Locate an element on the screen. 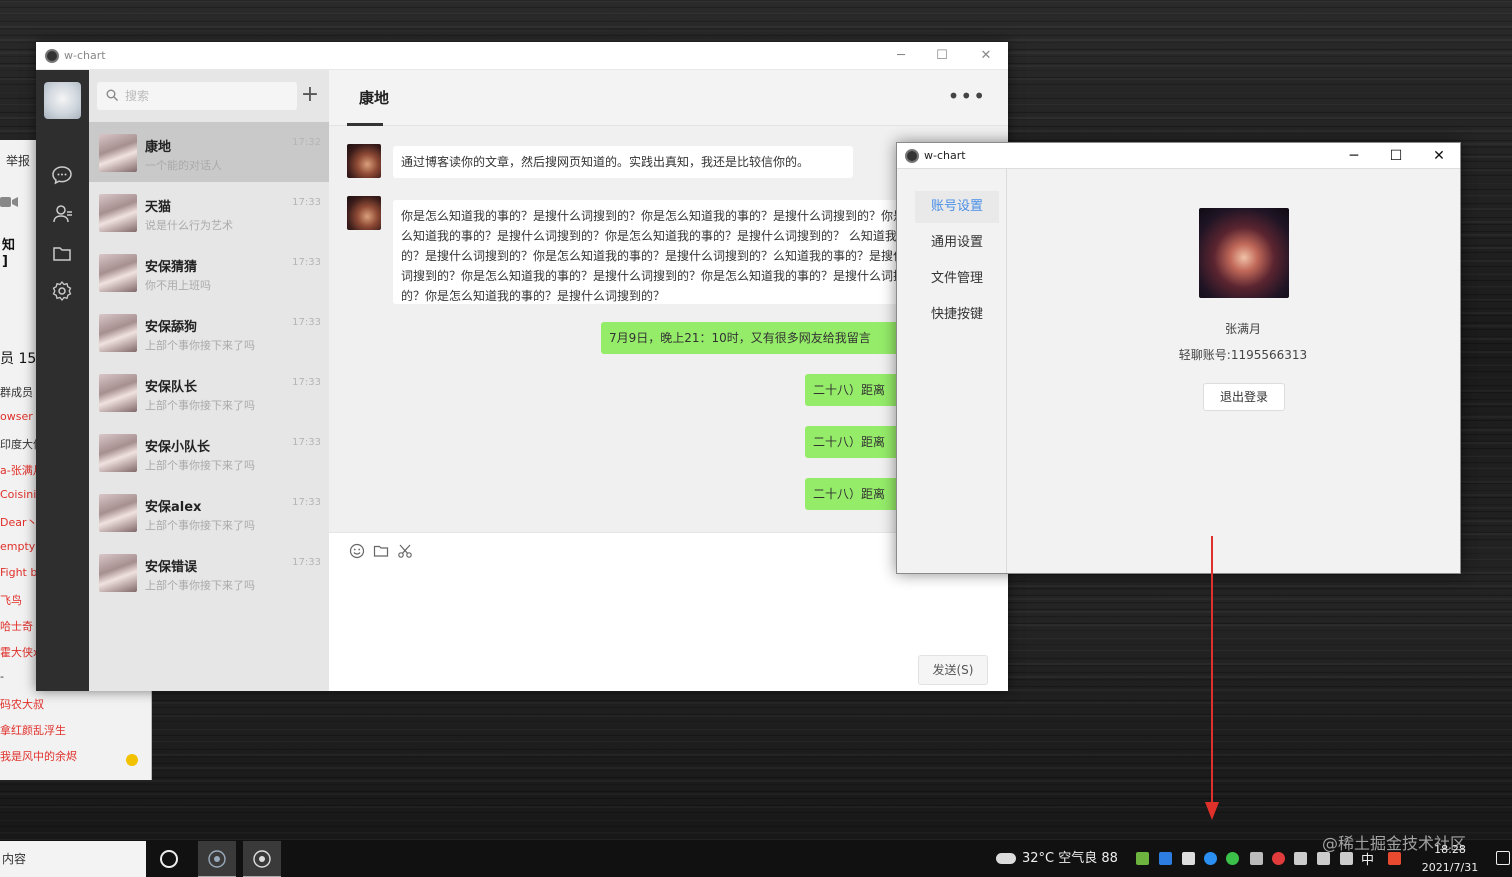 The width and height of the screenshot is (1512, 877). app-tray-icon is located at coordinates (1278, 858).